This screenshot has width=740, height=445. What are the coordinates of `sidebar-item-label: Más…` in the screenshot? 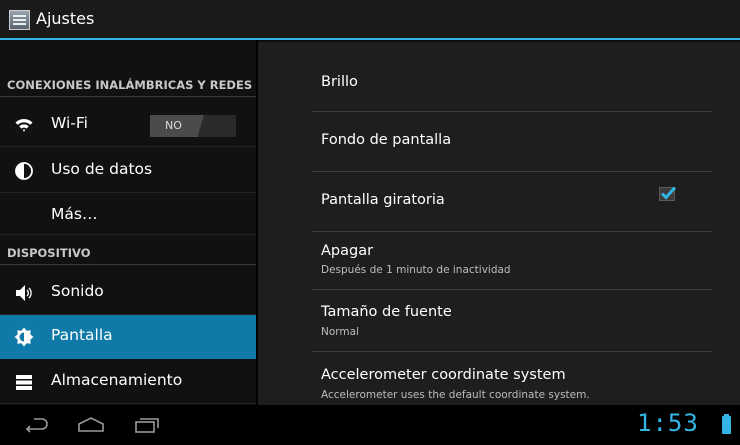 It's located at (74, 214).